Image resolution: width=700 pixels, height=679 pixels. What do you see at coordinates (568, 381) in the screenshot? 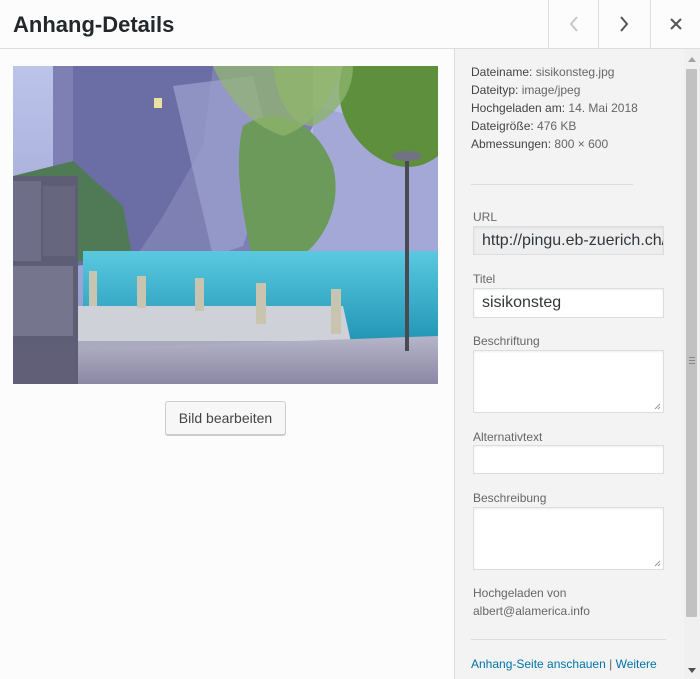
I see `caption-textarea` at bounding box center [568, 381].